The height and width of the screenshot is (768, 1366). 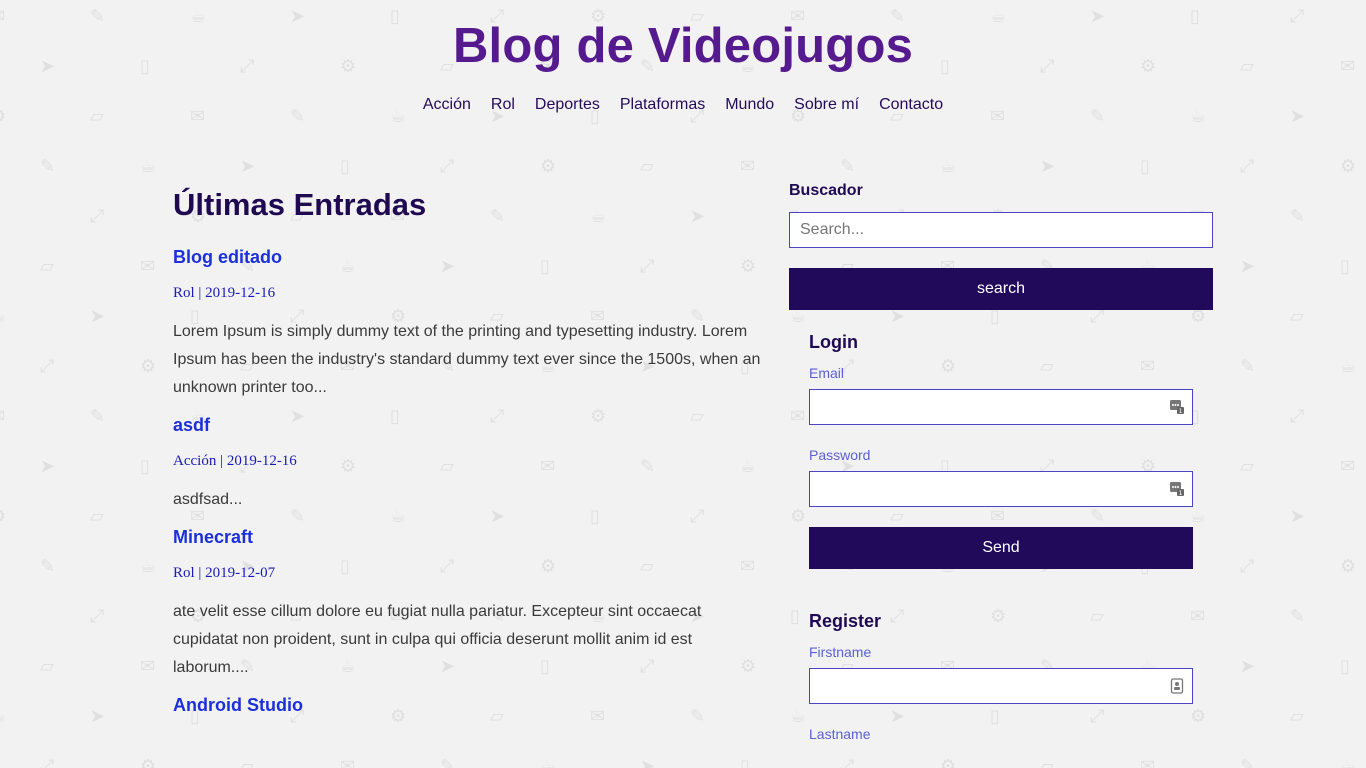 What do you see at coordinates (840, 734) in the screenshot?
I see `lastname-label: Lastname` at bounding box center [840, 734].